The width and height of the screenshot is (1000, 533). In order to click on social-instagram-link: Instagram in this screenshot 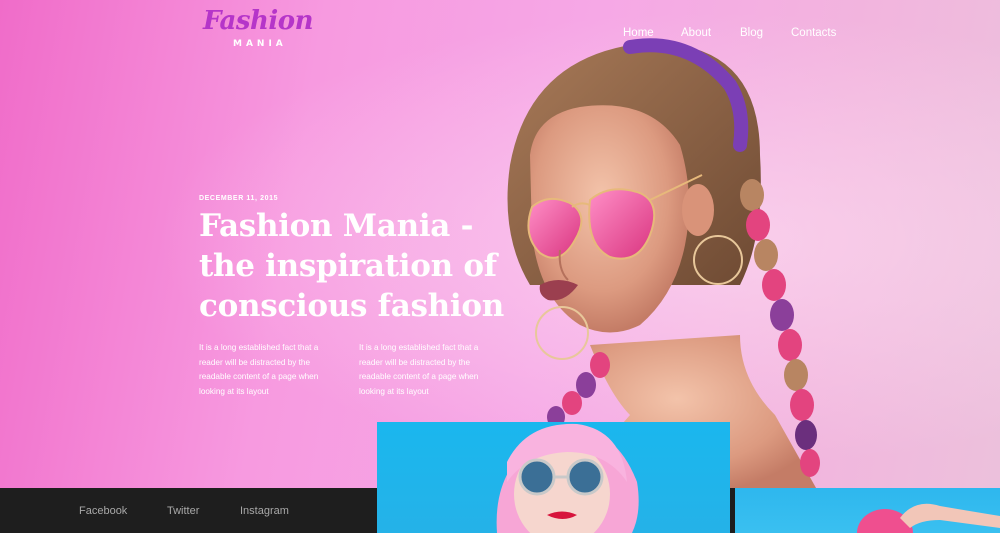, I will do `click(264, 511)`.